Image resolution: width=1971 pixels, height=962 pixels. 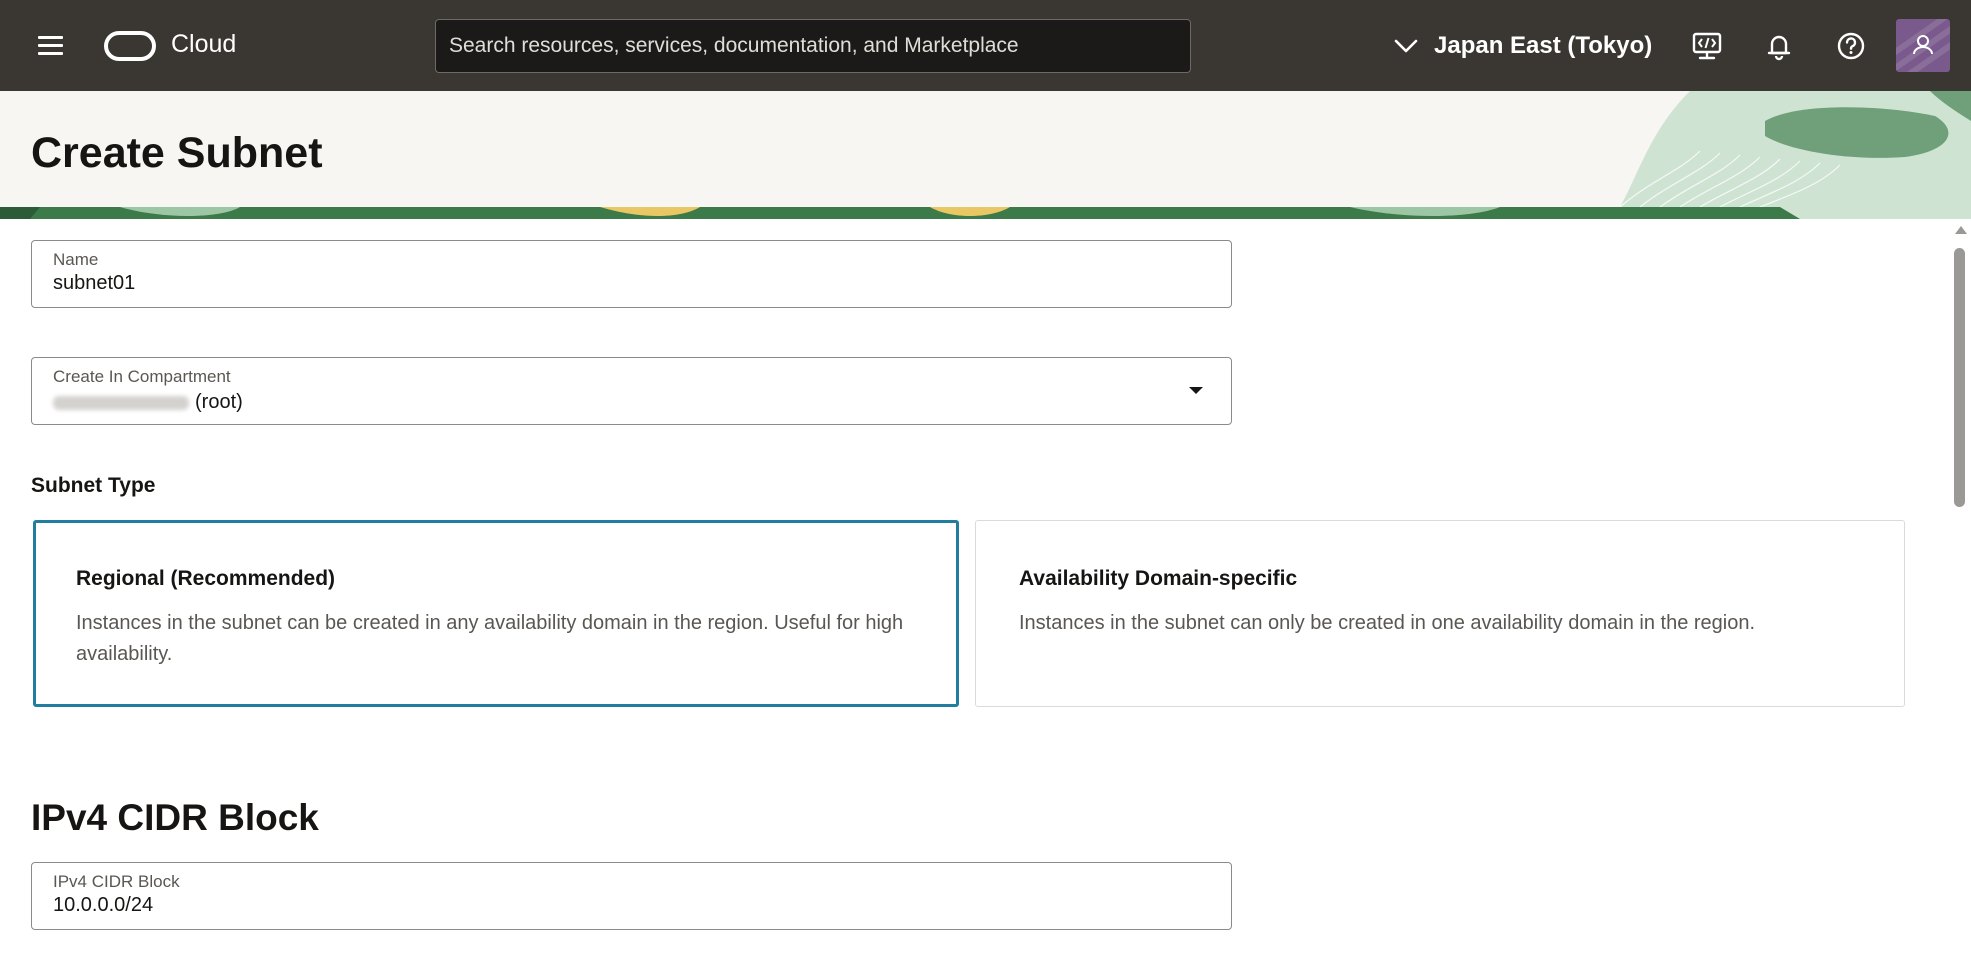 What do you see at coordinates (1406, 46) in the screenshot?
I see `chevron-down-icon` at bounding box center [1406, 46].